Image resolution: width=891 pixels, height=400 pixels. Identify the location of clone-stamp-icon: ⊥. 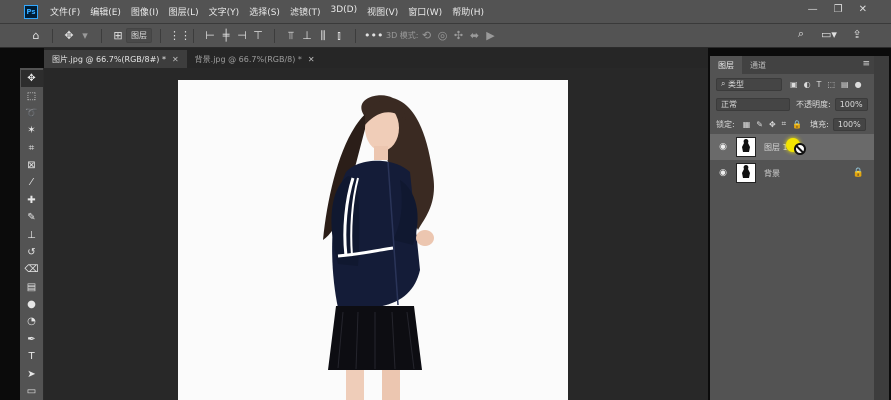
(32, 234).